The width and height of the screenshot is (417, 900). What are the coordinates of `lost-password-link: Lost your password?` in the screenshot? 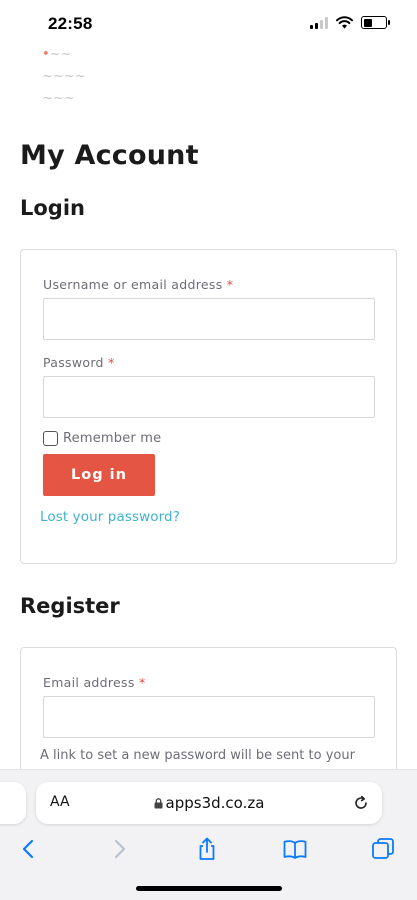 It's located at (110, 517).